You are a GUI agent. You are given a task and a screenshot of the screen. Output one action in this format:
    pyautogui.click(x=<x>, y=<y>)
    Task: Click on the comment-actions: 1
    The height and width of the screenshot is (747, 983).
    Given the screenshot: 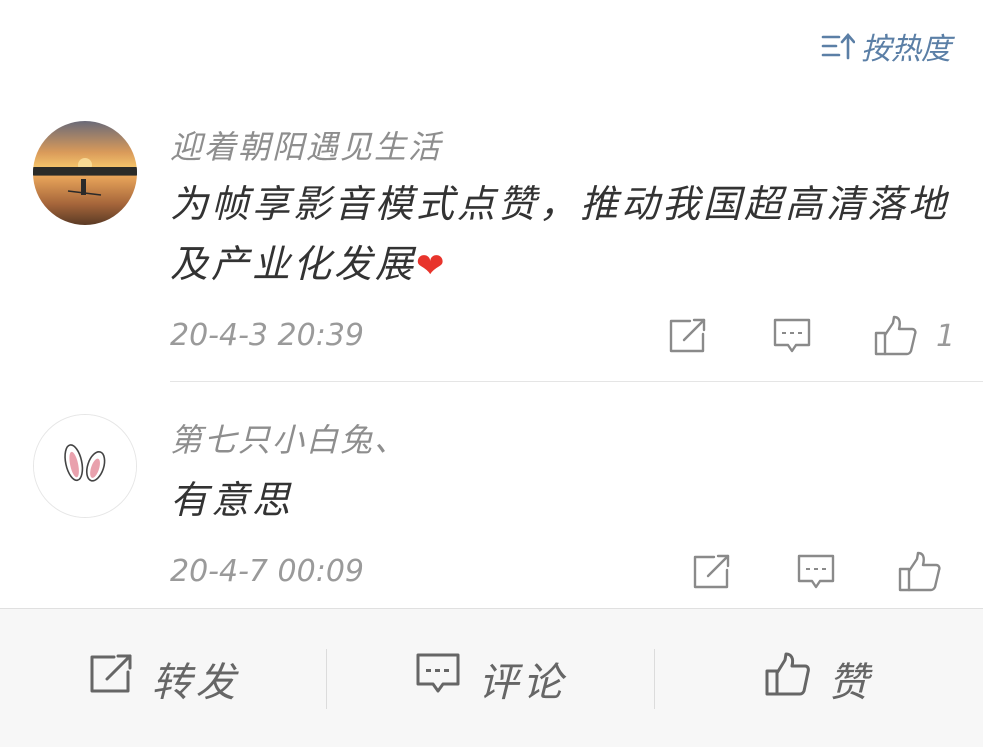 What is the action you would take?
    pyautogui.click(x=813, y=336)
    